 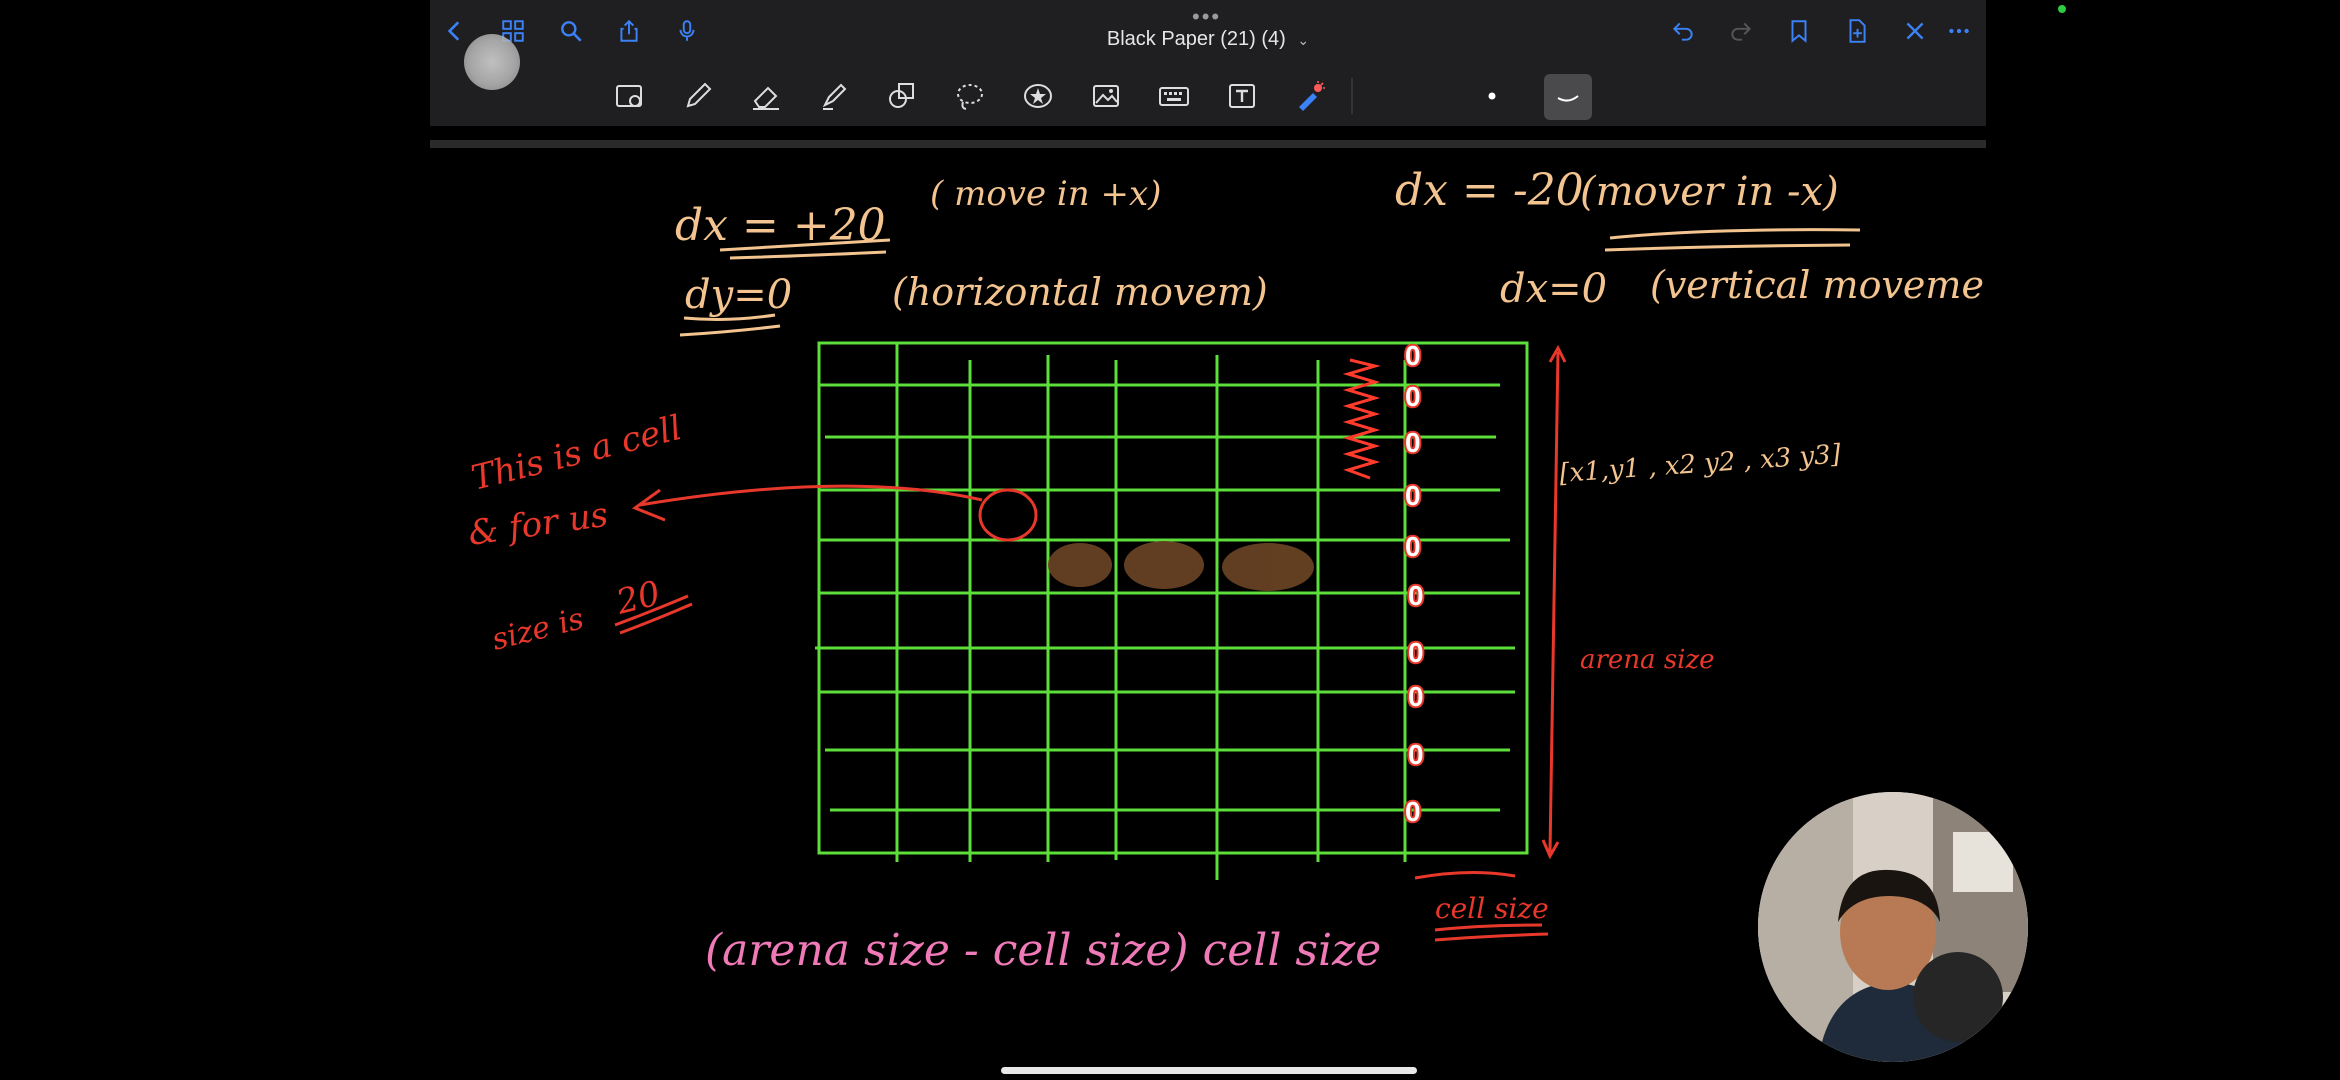 I want to click on home-indicator, so click(x=1209, y=1070).